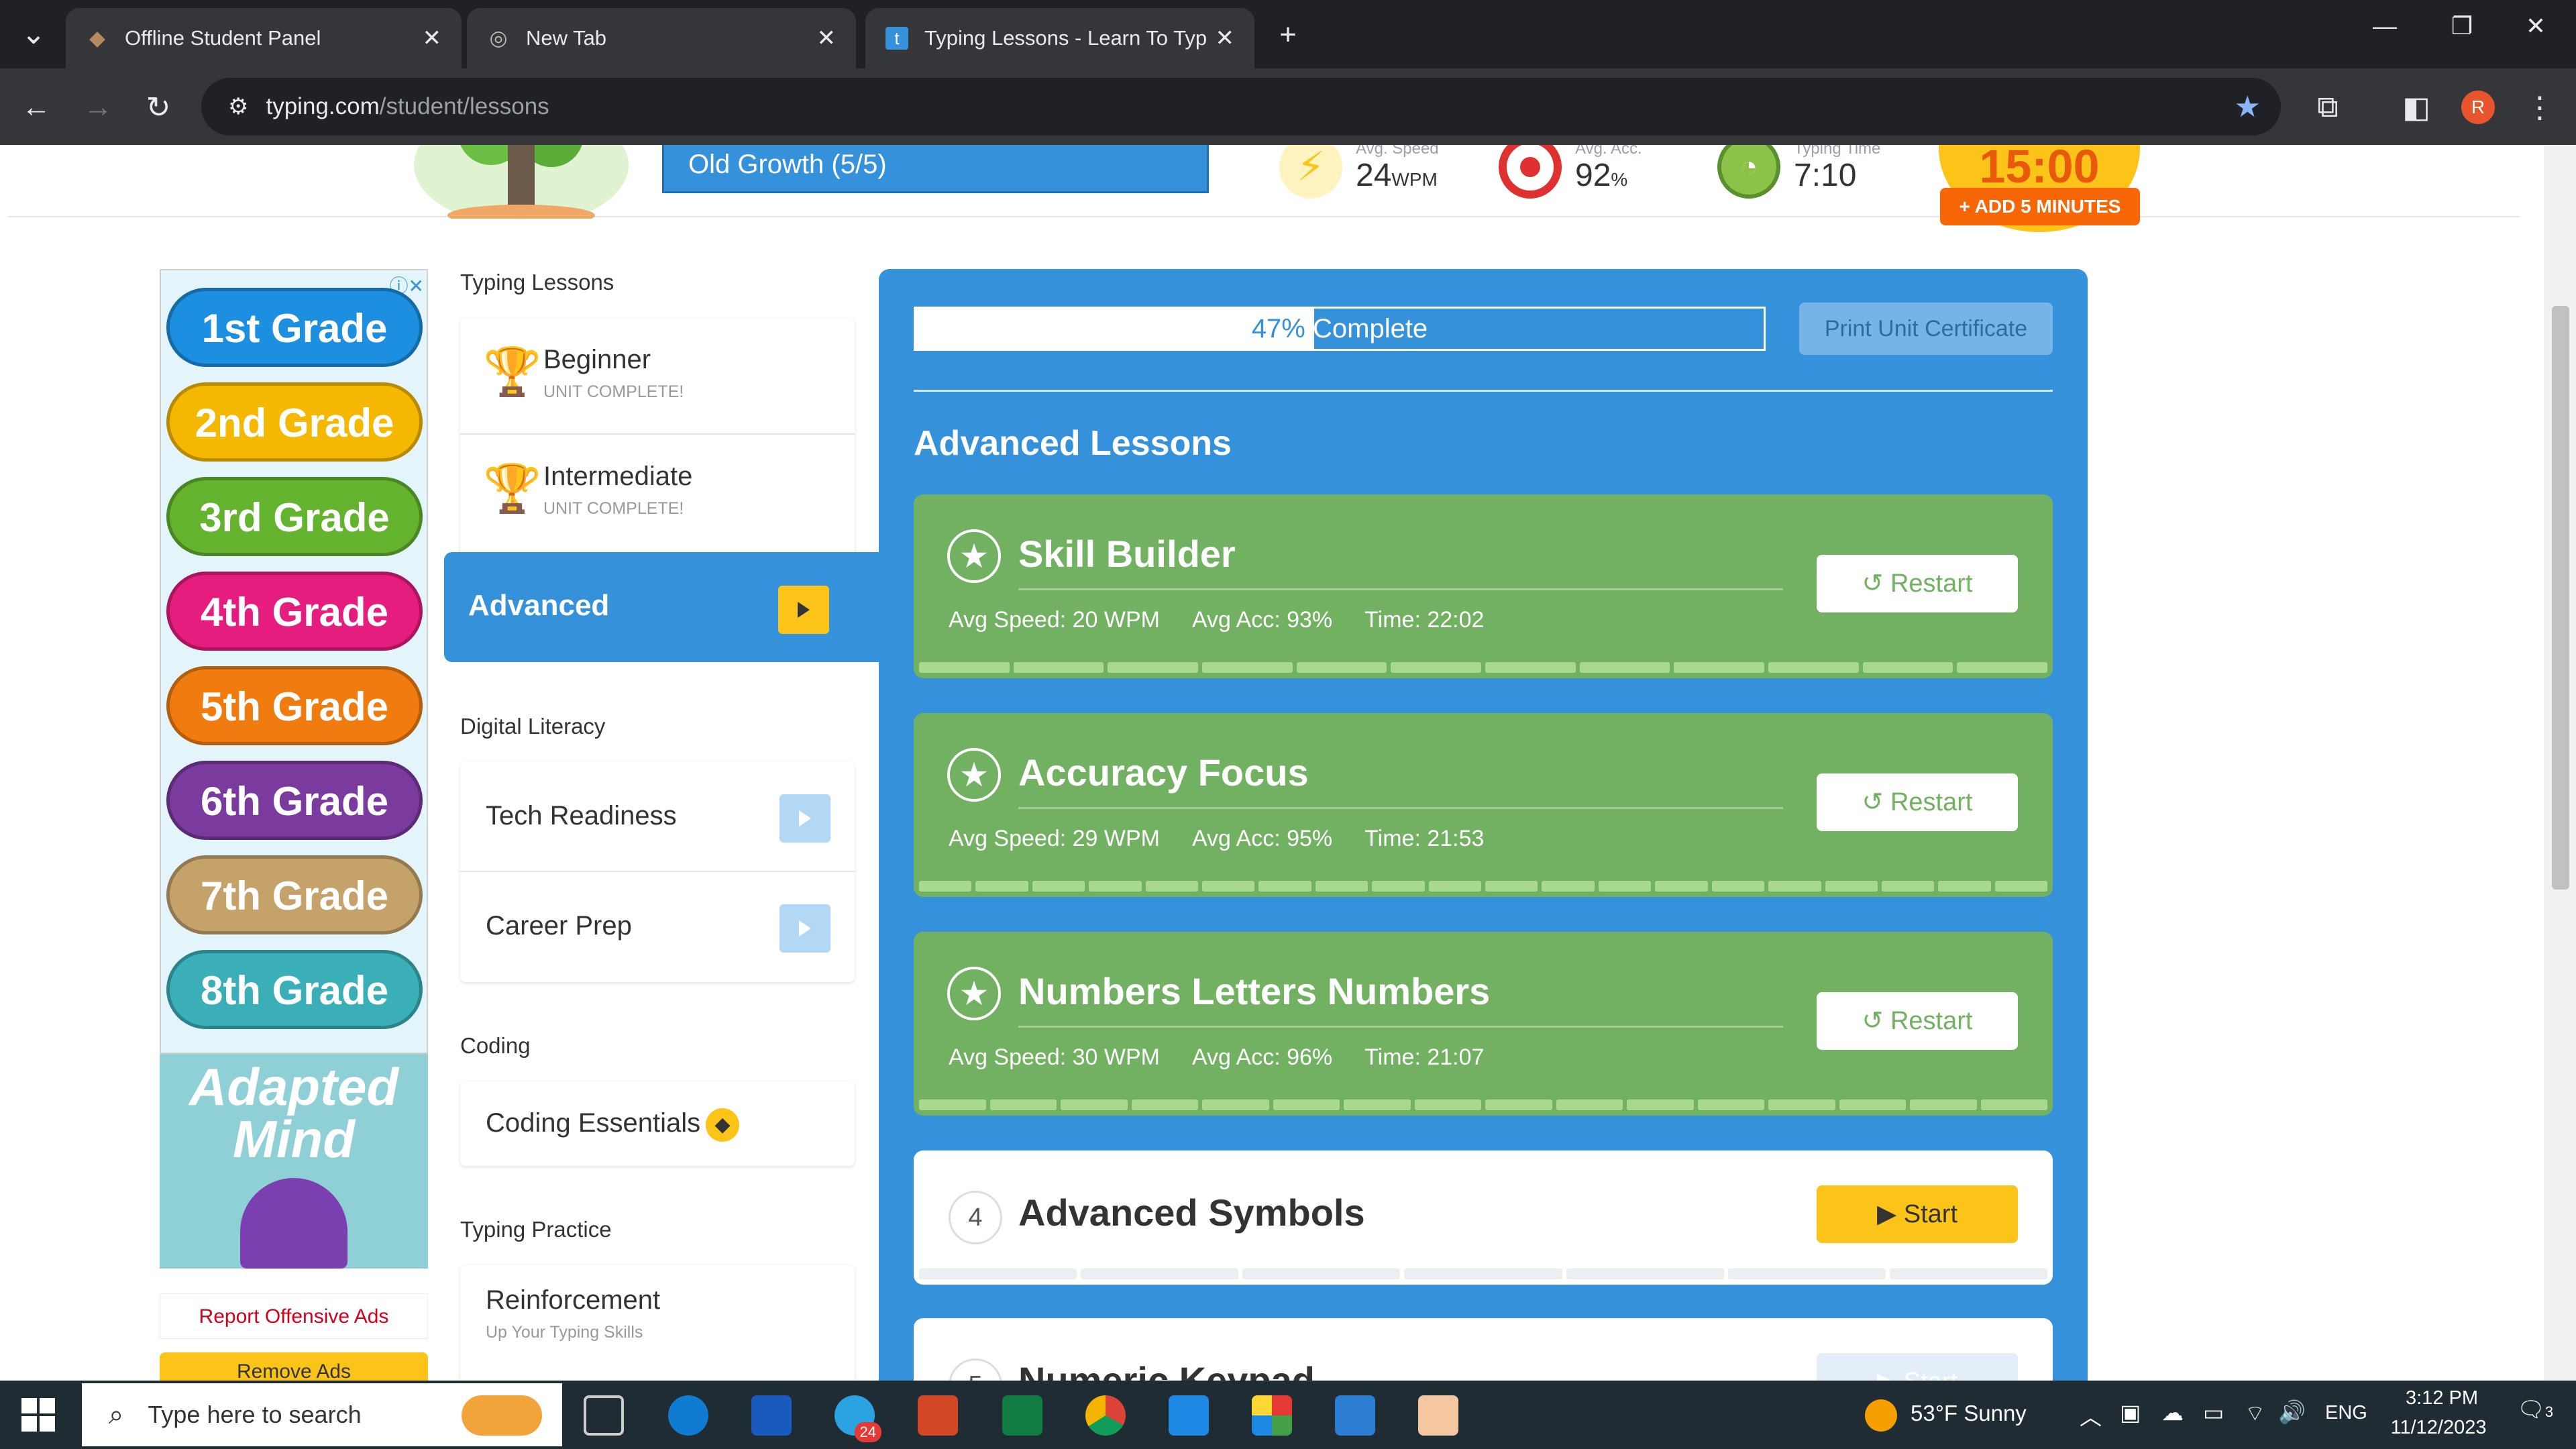  What do you see at coordinates (657, 1323) in the screenshot?
I see `nav-item-reinforcement: Reinforcement Up Your Typing Skills` at bounding box center [657, 1323].